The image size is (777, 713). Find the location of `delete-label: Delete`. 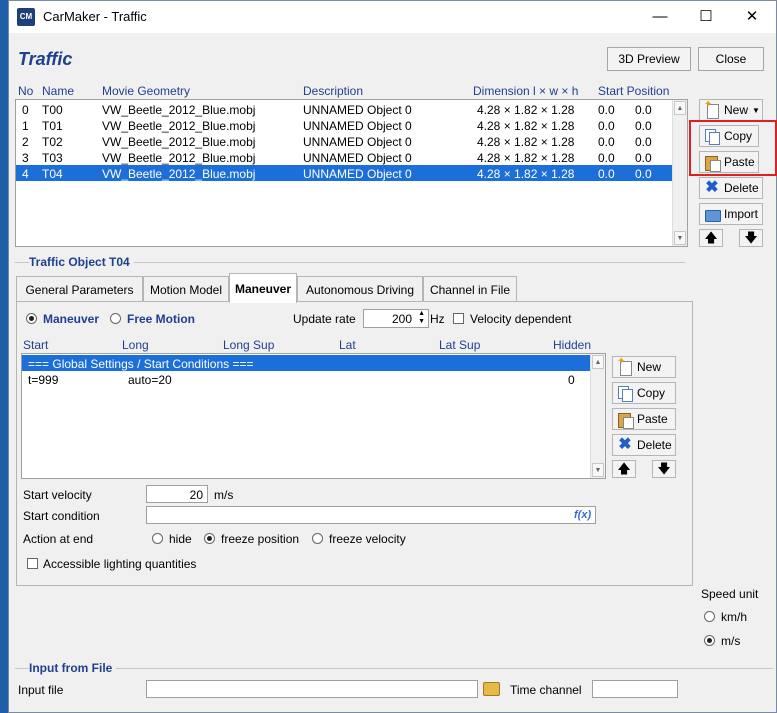

delete-label: Delete is located at coordinates (654, 445).